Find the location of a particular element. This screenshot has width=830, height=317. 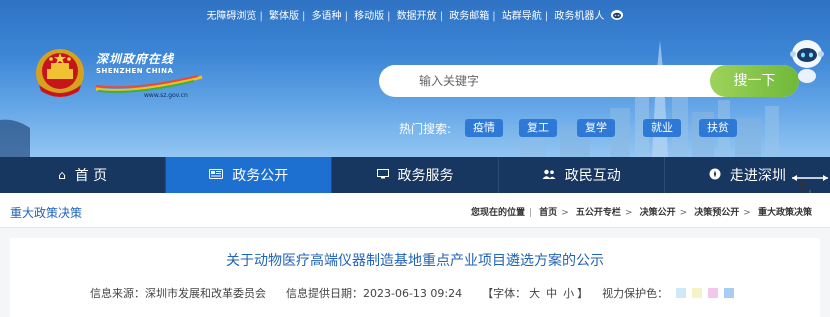

section-title: 重大政策决策 is located at coordinates (46, 213).